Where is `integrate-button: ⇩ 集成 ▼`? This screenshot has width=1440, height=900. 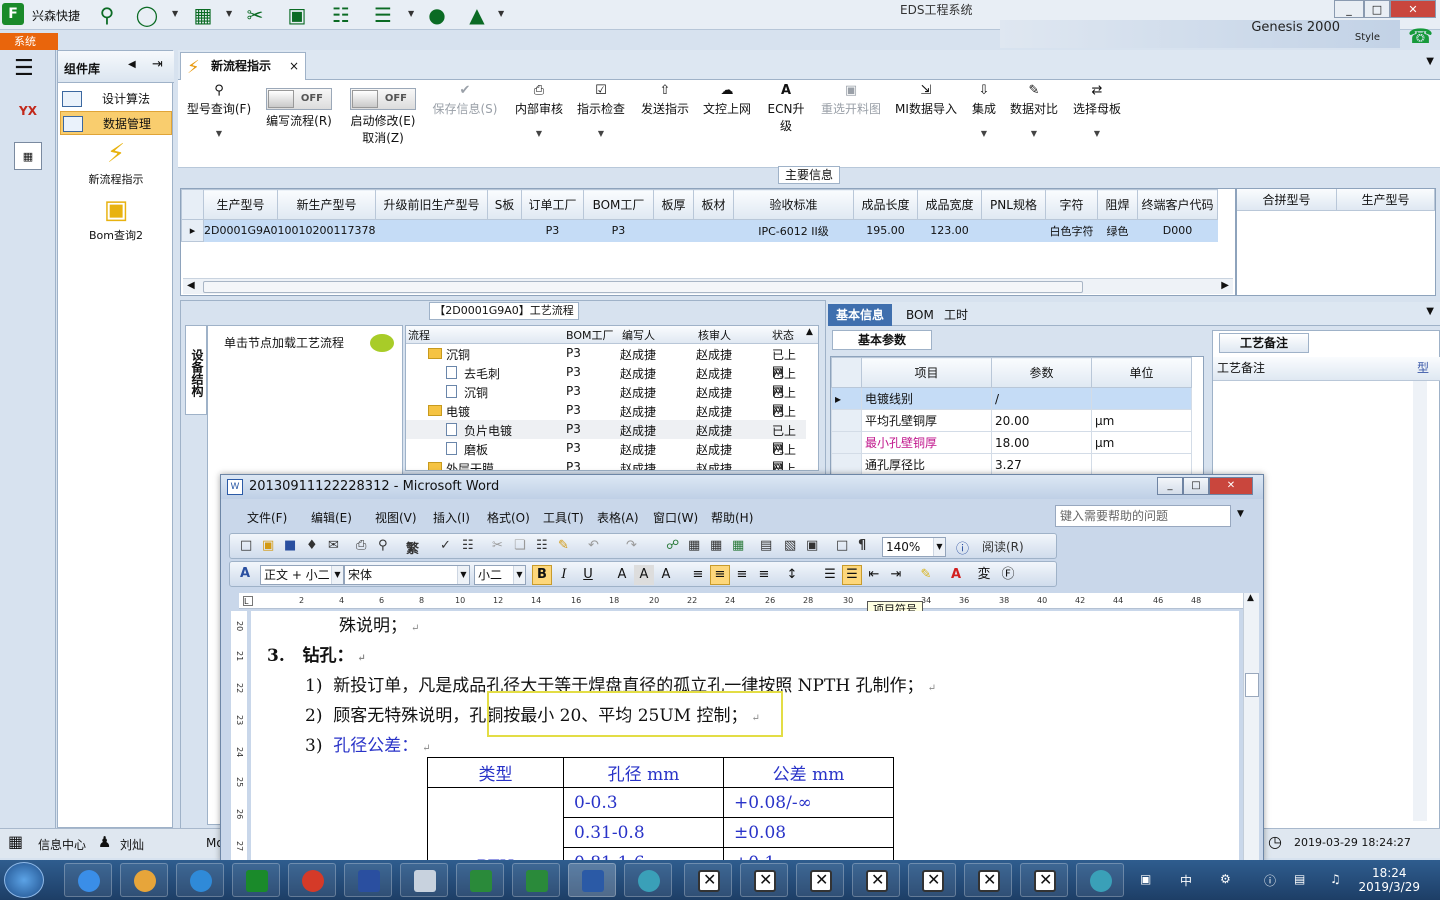 integrate-button: ⇩ 集成 ▼ is located at coordinates (984, 110).